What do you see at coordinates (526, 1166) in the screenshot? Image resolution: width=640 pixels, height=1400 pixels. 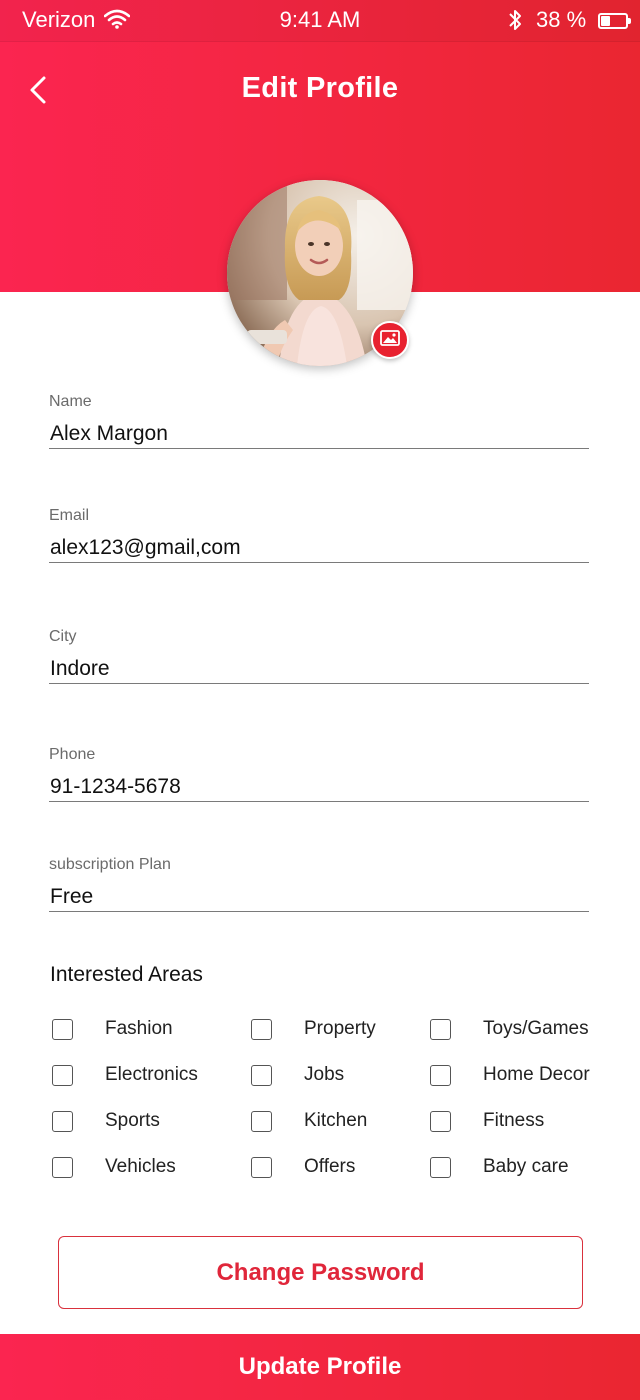 I see `checkbox-label: Baby care` at bounding box center [526, 1166].